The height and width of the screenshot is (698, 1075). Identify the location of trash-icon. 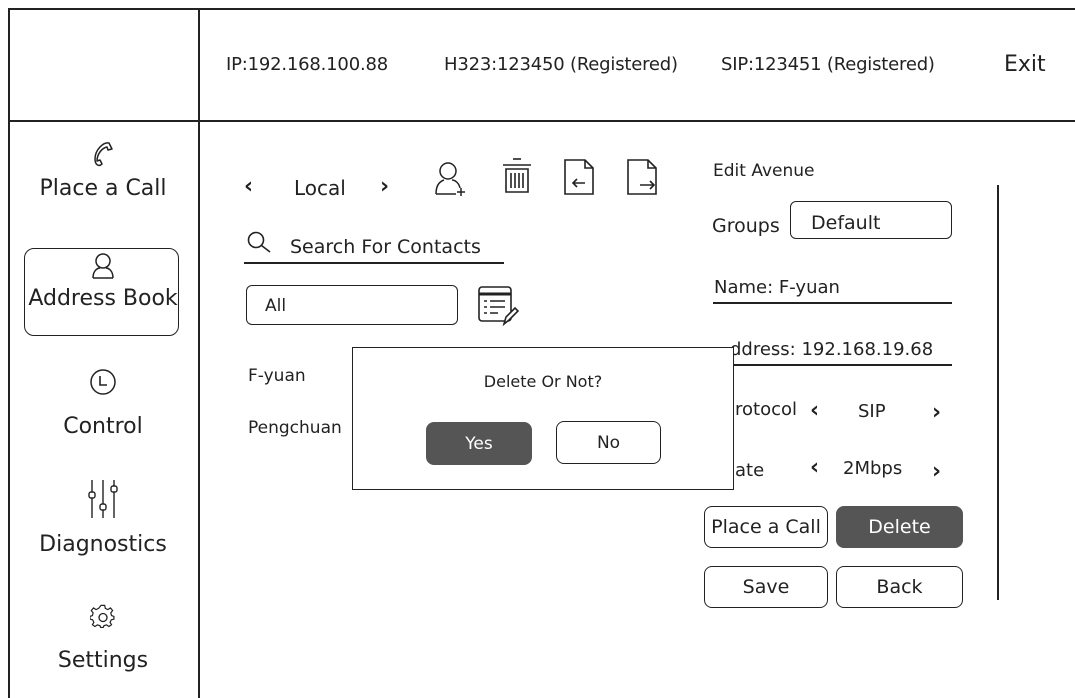
(517, 176).